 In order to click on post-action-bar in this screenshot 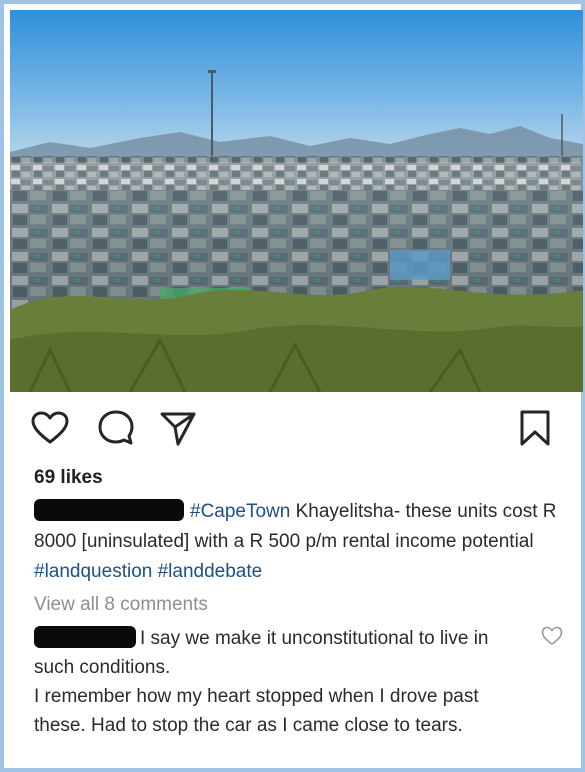, I will do `click(292, 431)`.